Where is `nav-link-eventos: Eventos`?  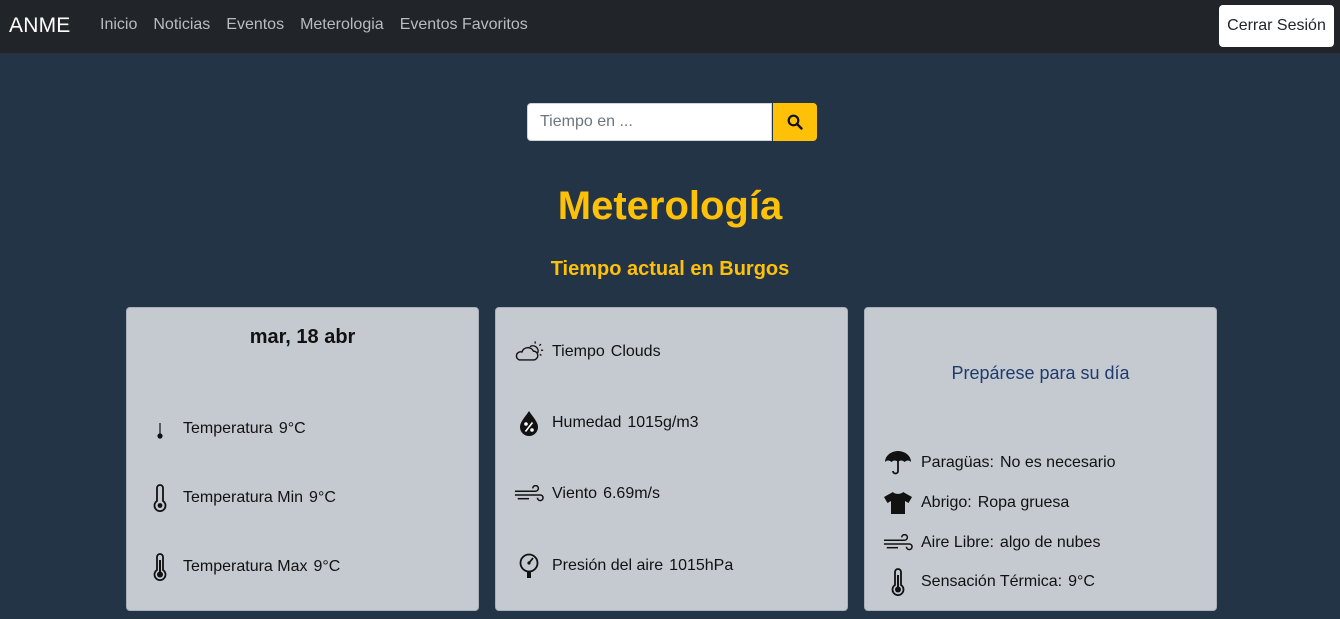
nav-link-eventos: Eventos is located at coordinates (255, 25).